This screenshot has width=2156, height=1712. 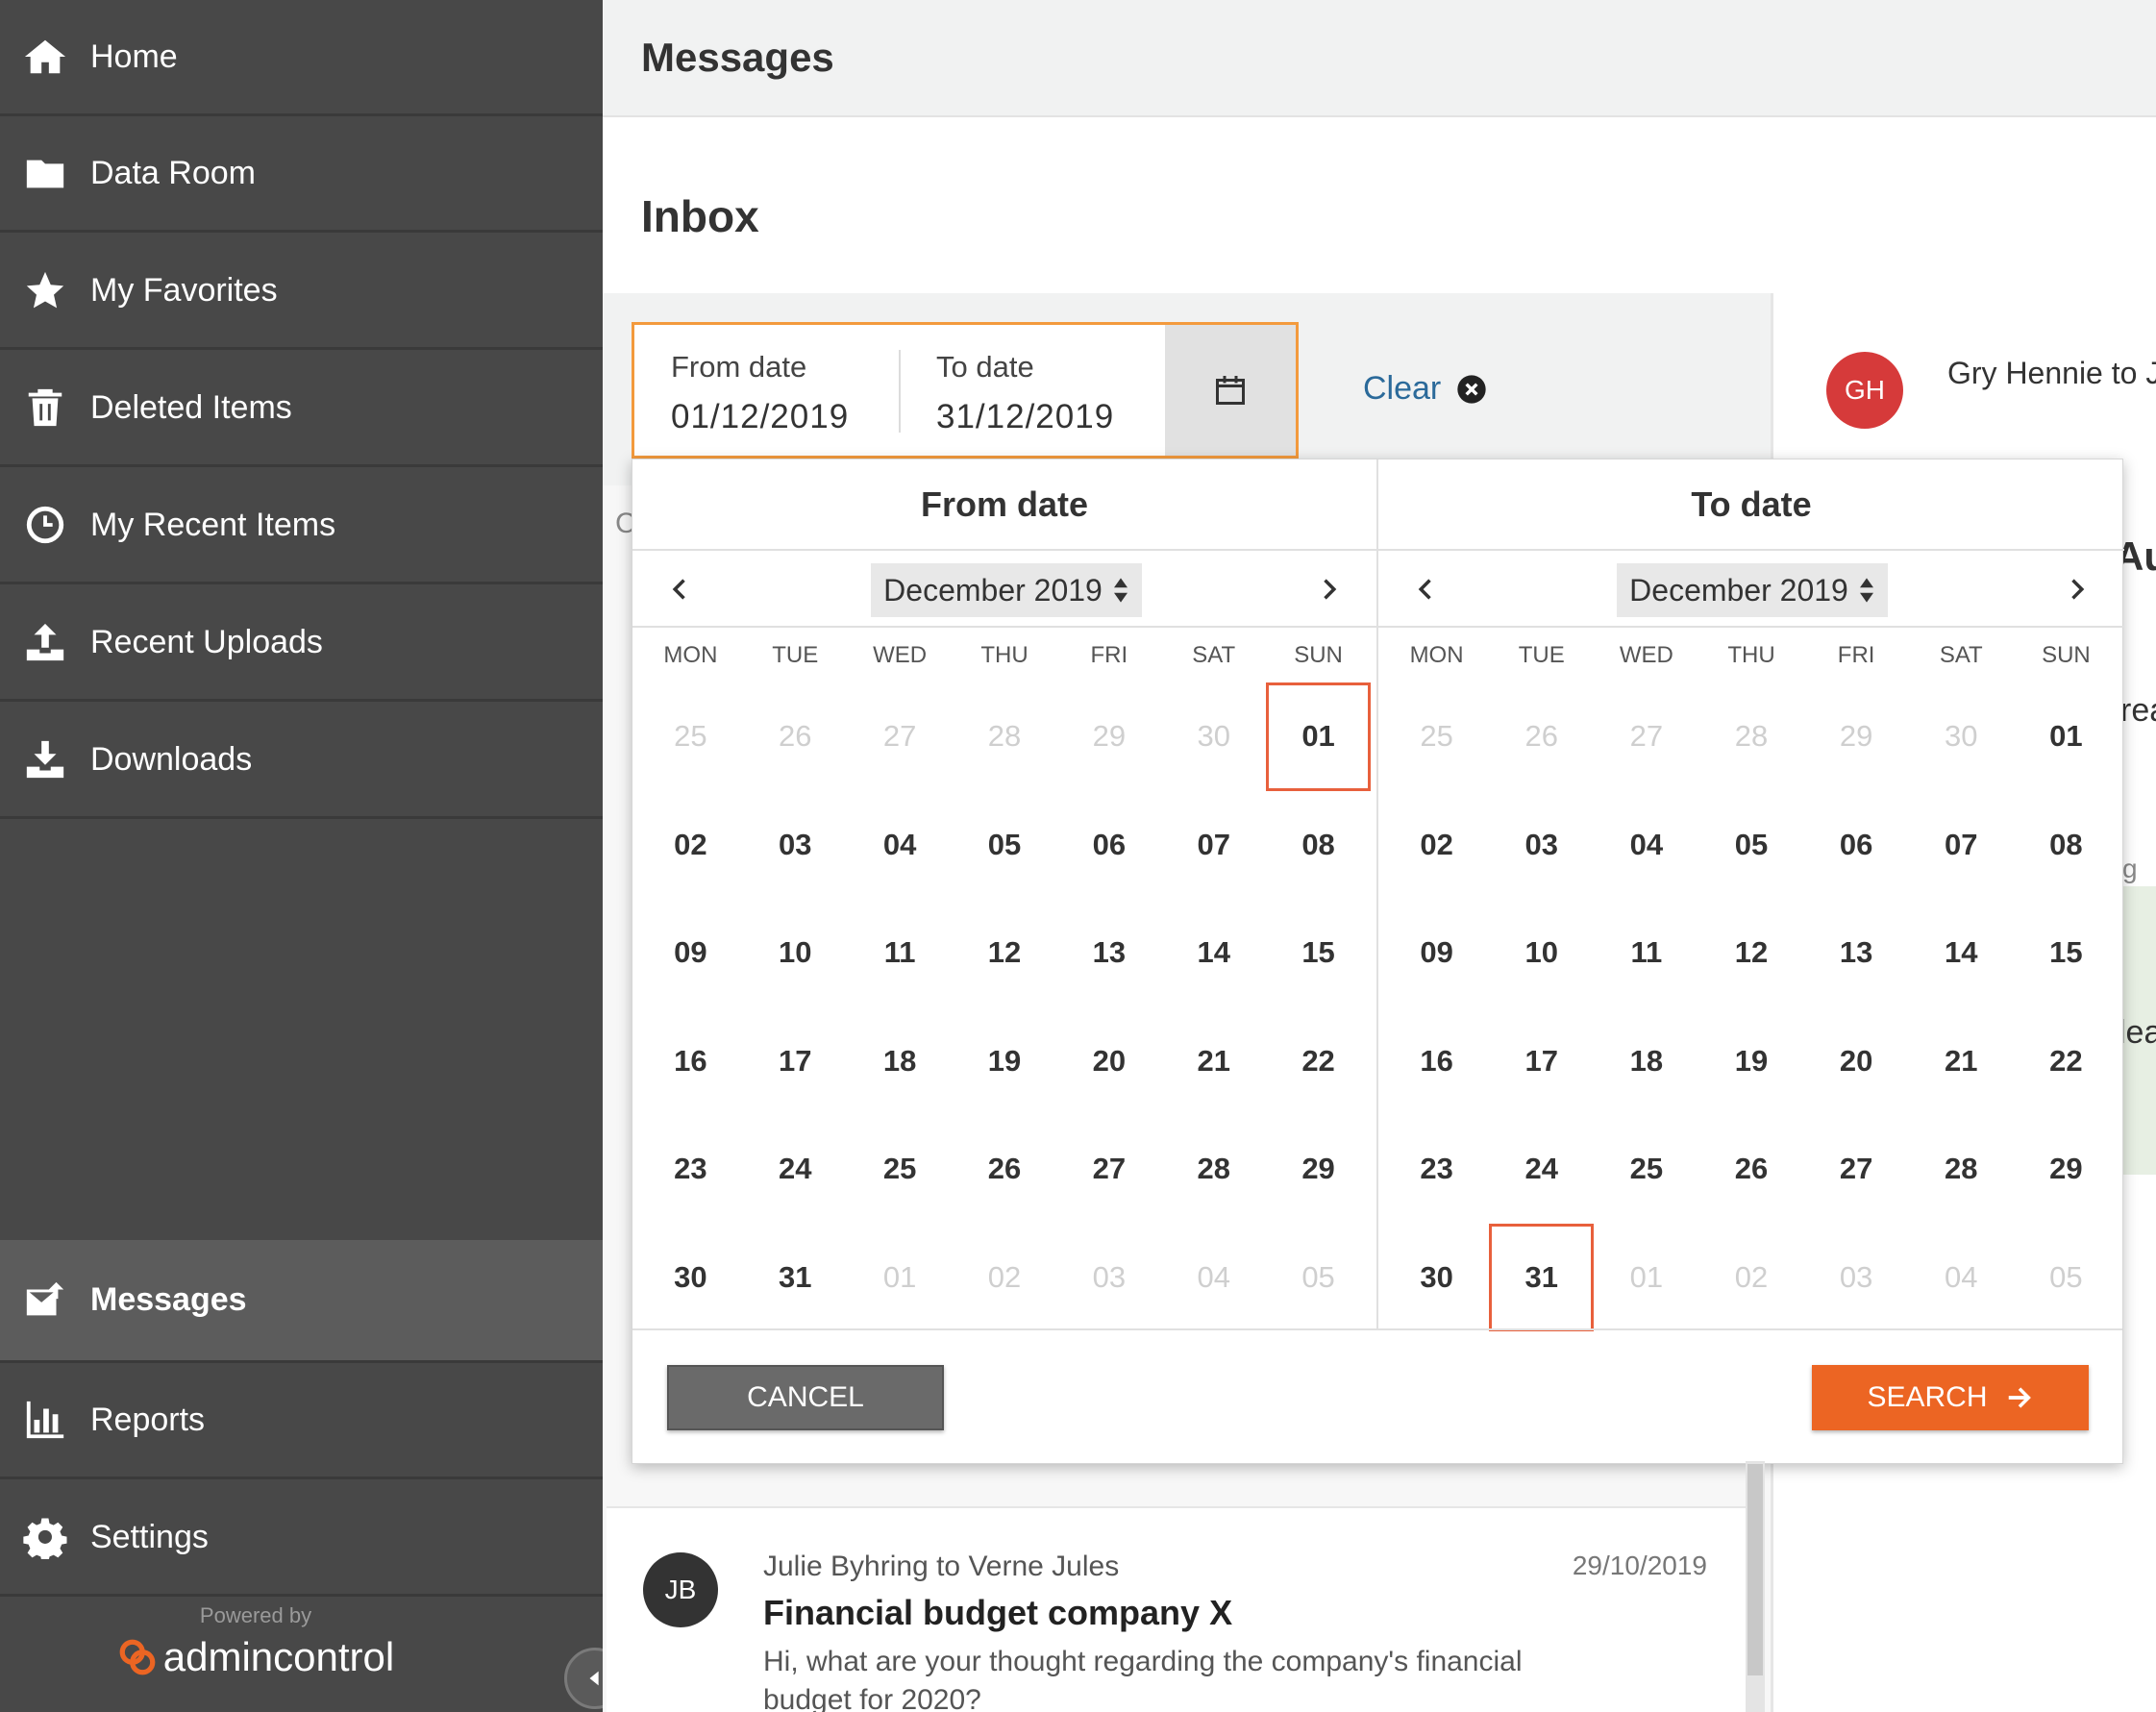 I want to click on day-cell: 31, so click(x=795, y=1278).